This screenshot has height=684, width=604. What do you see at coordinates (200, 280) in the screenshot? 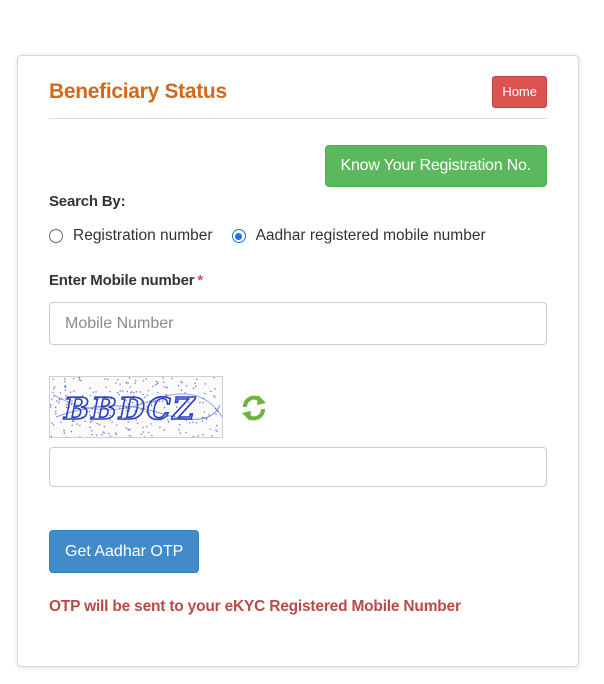
I see `required-mark: *` at bounding box center [200, 280].